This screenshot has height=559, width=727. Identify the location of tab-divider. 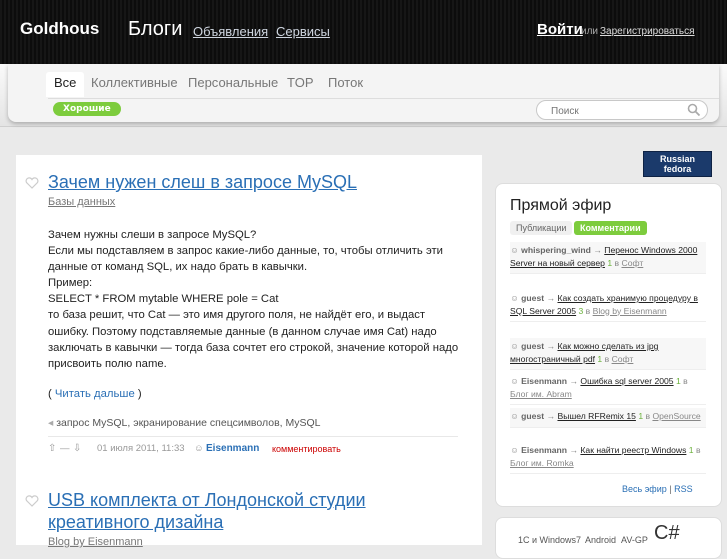
(383, 98).